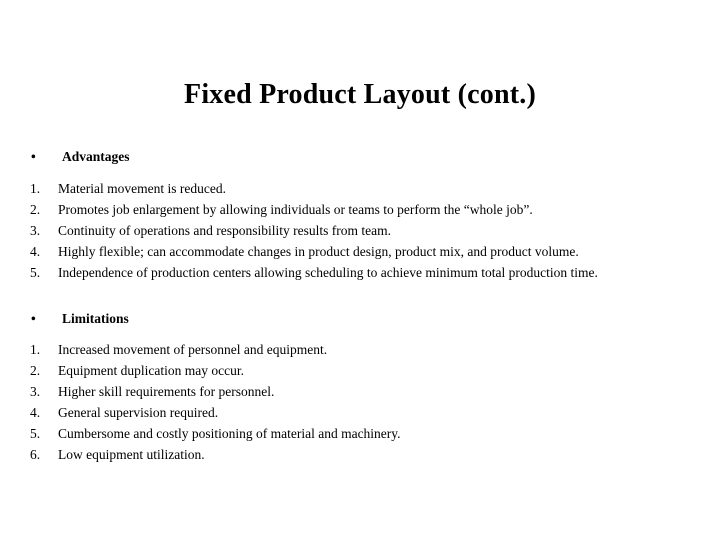 Image resolution: width=720 pixels, height=540 pixels. What do you see at coordinates (151, 370) in the screenshot?
I see `list-item-label: Equipment duplication may occur.` at bounding box center [151, 370].